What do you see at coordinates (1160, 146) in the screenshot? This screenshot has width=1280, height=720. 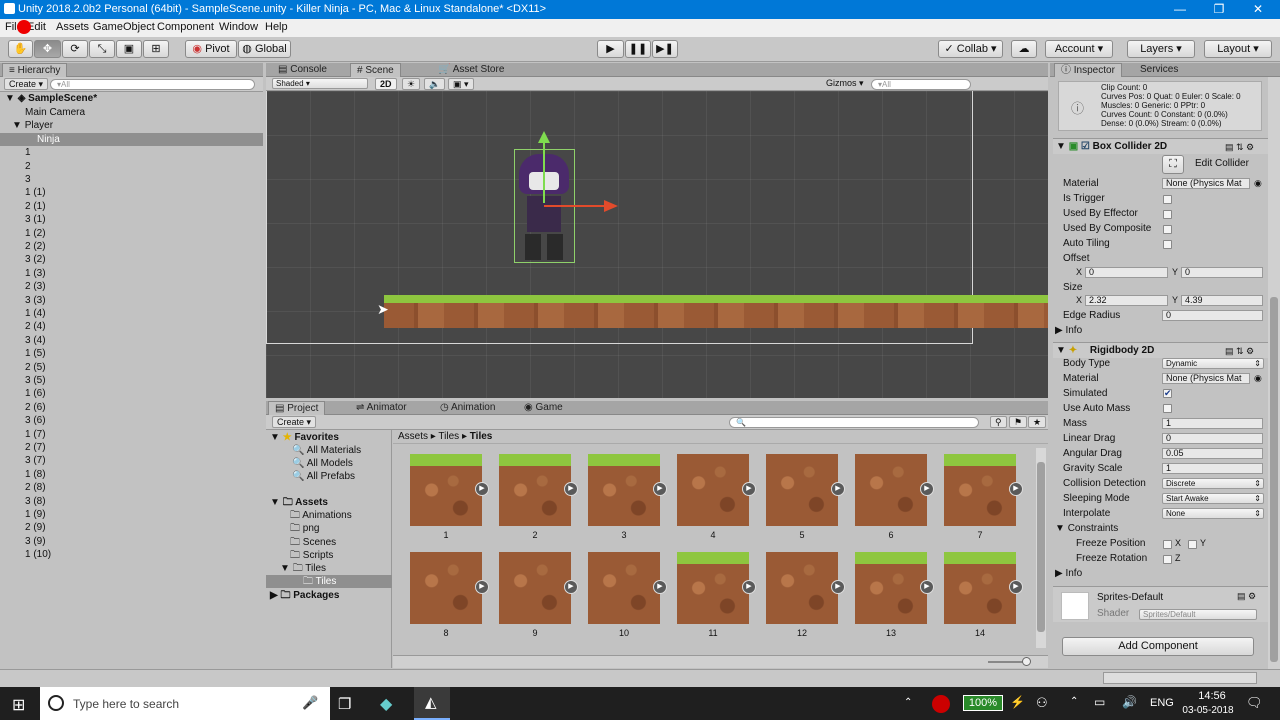 I see `box-collider-header: ▼ ▣ ☑ Box Collider 2D ▤ ⇅ ⚙` at bounding box center [1160, 146].